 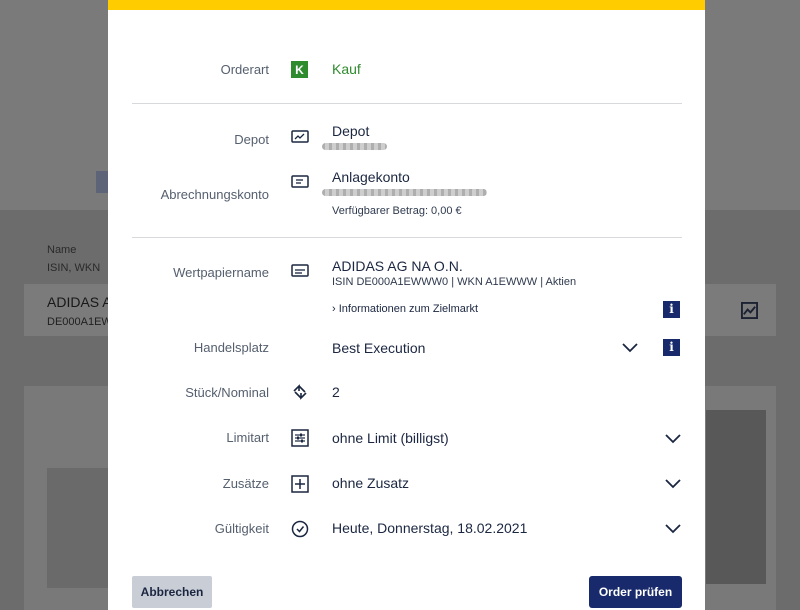 What do you see at coordinates (405, 309) in the screenshot?
I see `target-market-link: › Informationen zum Zielmarkt` at bounding box center [405, 309].